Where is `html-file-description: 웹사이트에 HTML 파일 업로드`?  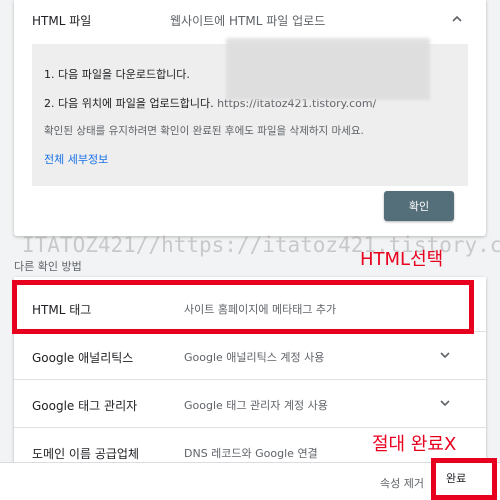
html-file-description: 웹사이트에 HTML 파일 업로드 is located at coordinates (248, 21).